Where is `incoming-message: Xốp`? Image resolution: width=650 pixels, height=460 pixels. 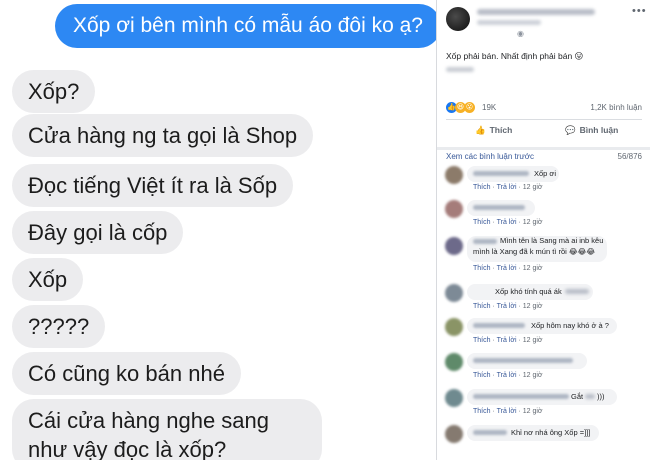
incoming-message: Xốp is located at coordinates (48, 279).